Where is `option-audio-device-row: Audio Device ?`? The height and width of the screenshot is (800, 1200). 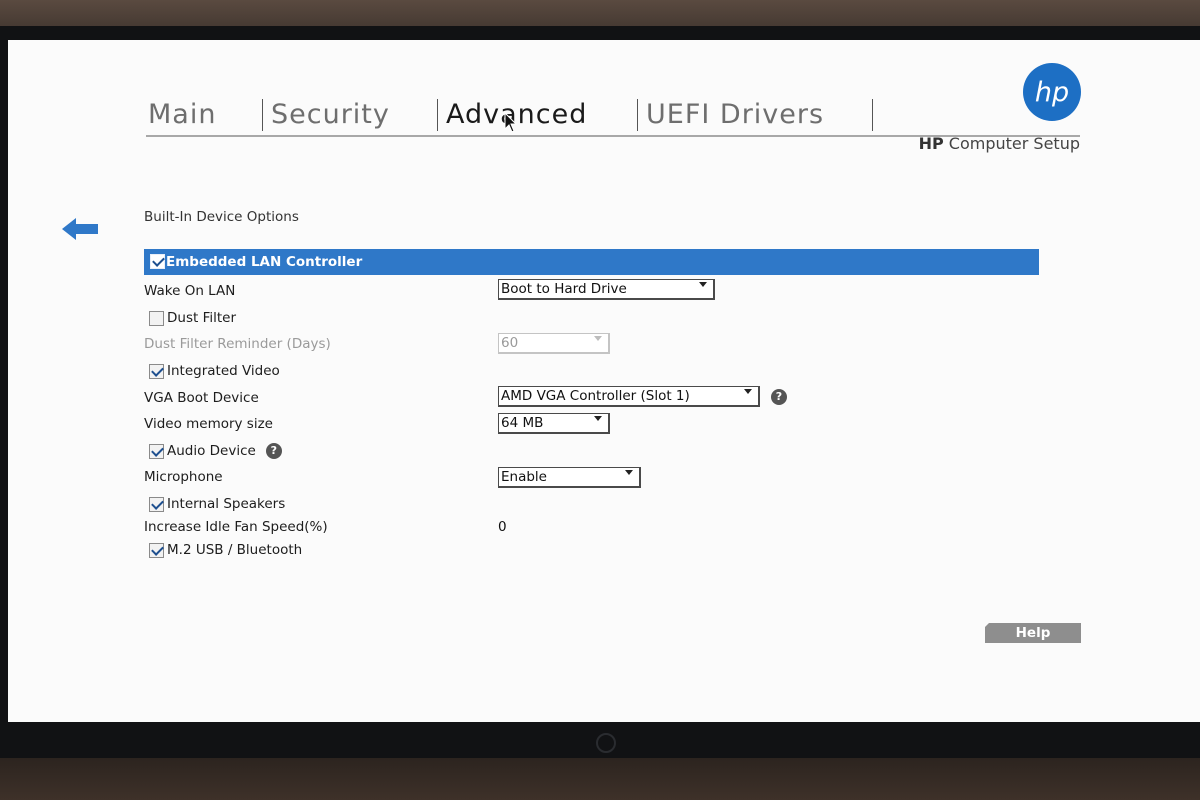 option-audio-device-row: Audio Device ? is located at coordinates (213, 451).